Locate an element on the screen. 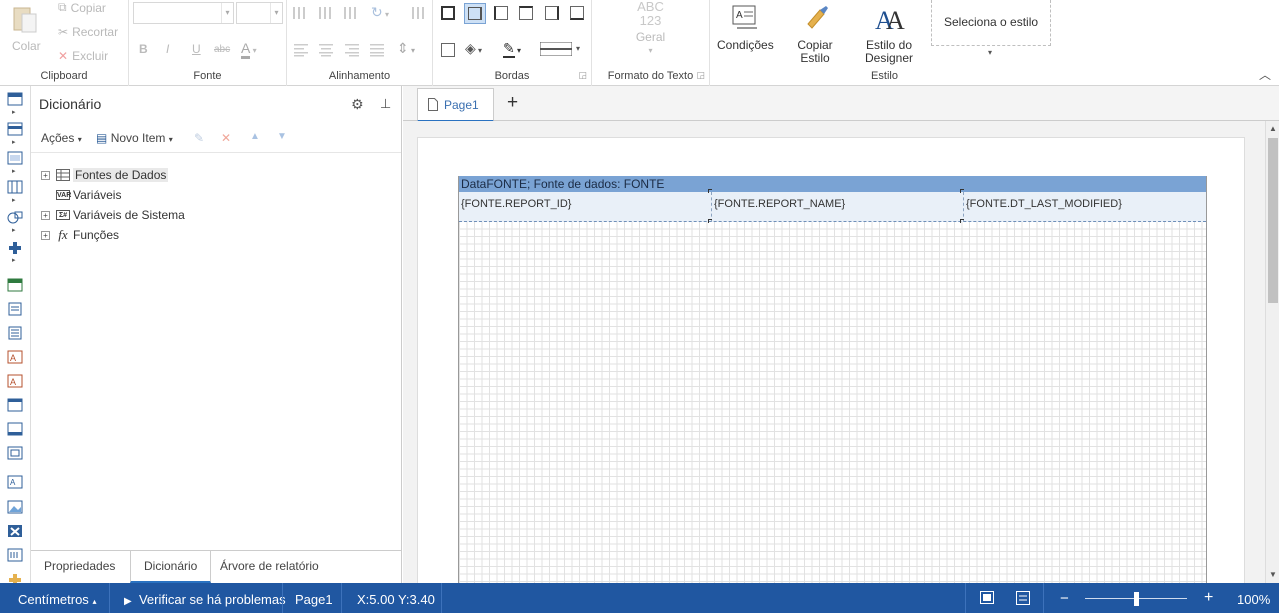  word-wrap-icon is located at coordinates (418, 13).